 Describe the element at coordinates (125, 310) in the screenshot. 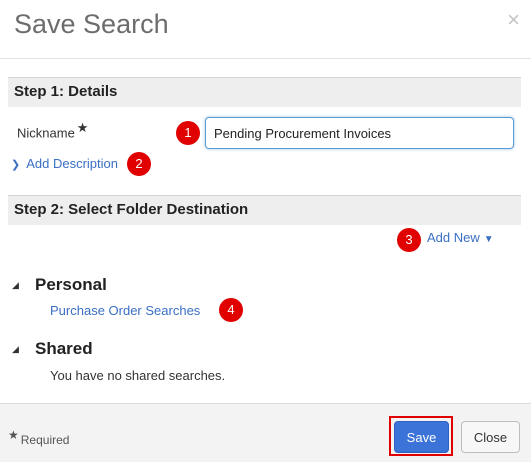

I see `folder-item: Purchase Order Searches` at that location.